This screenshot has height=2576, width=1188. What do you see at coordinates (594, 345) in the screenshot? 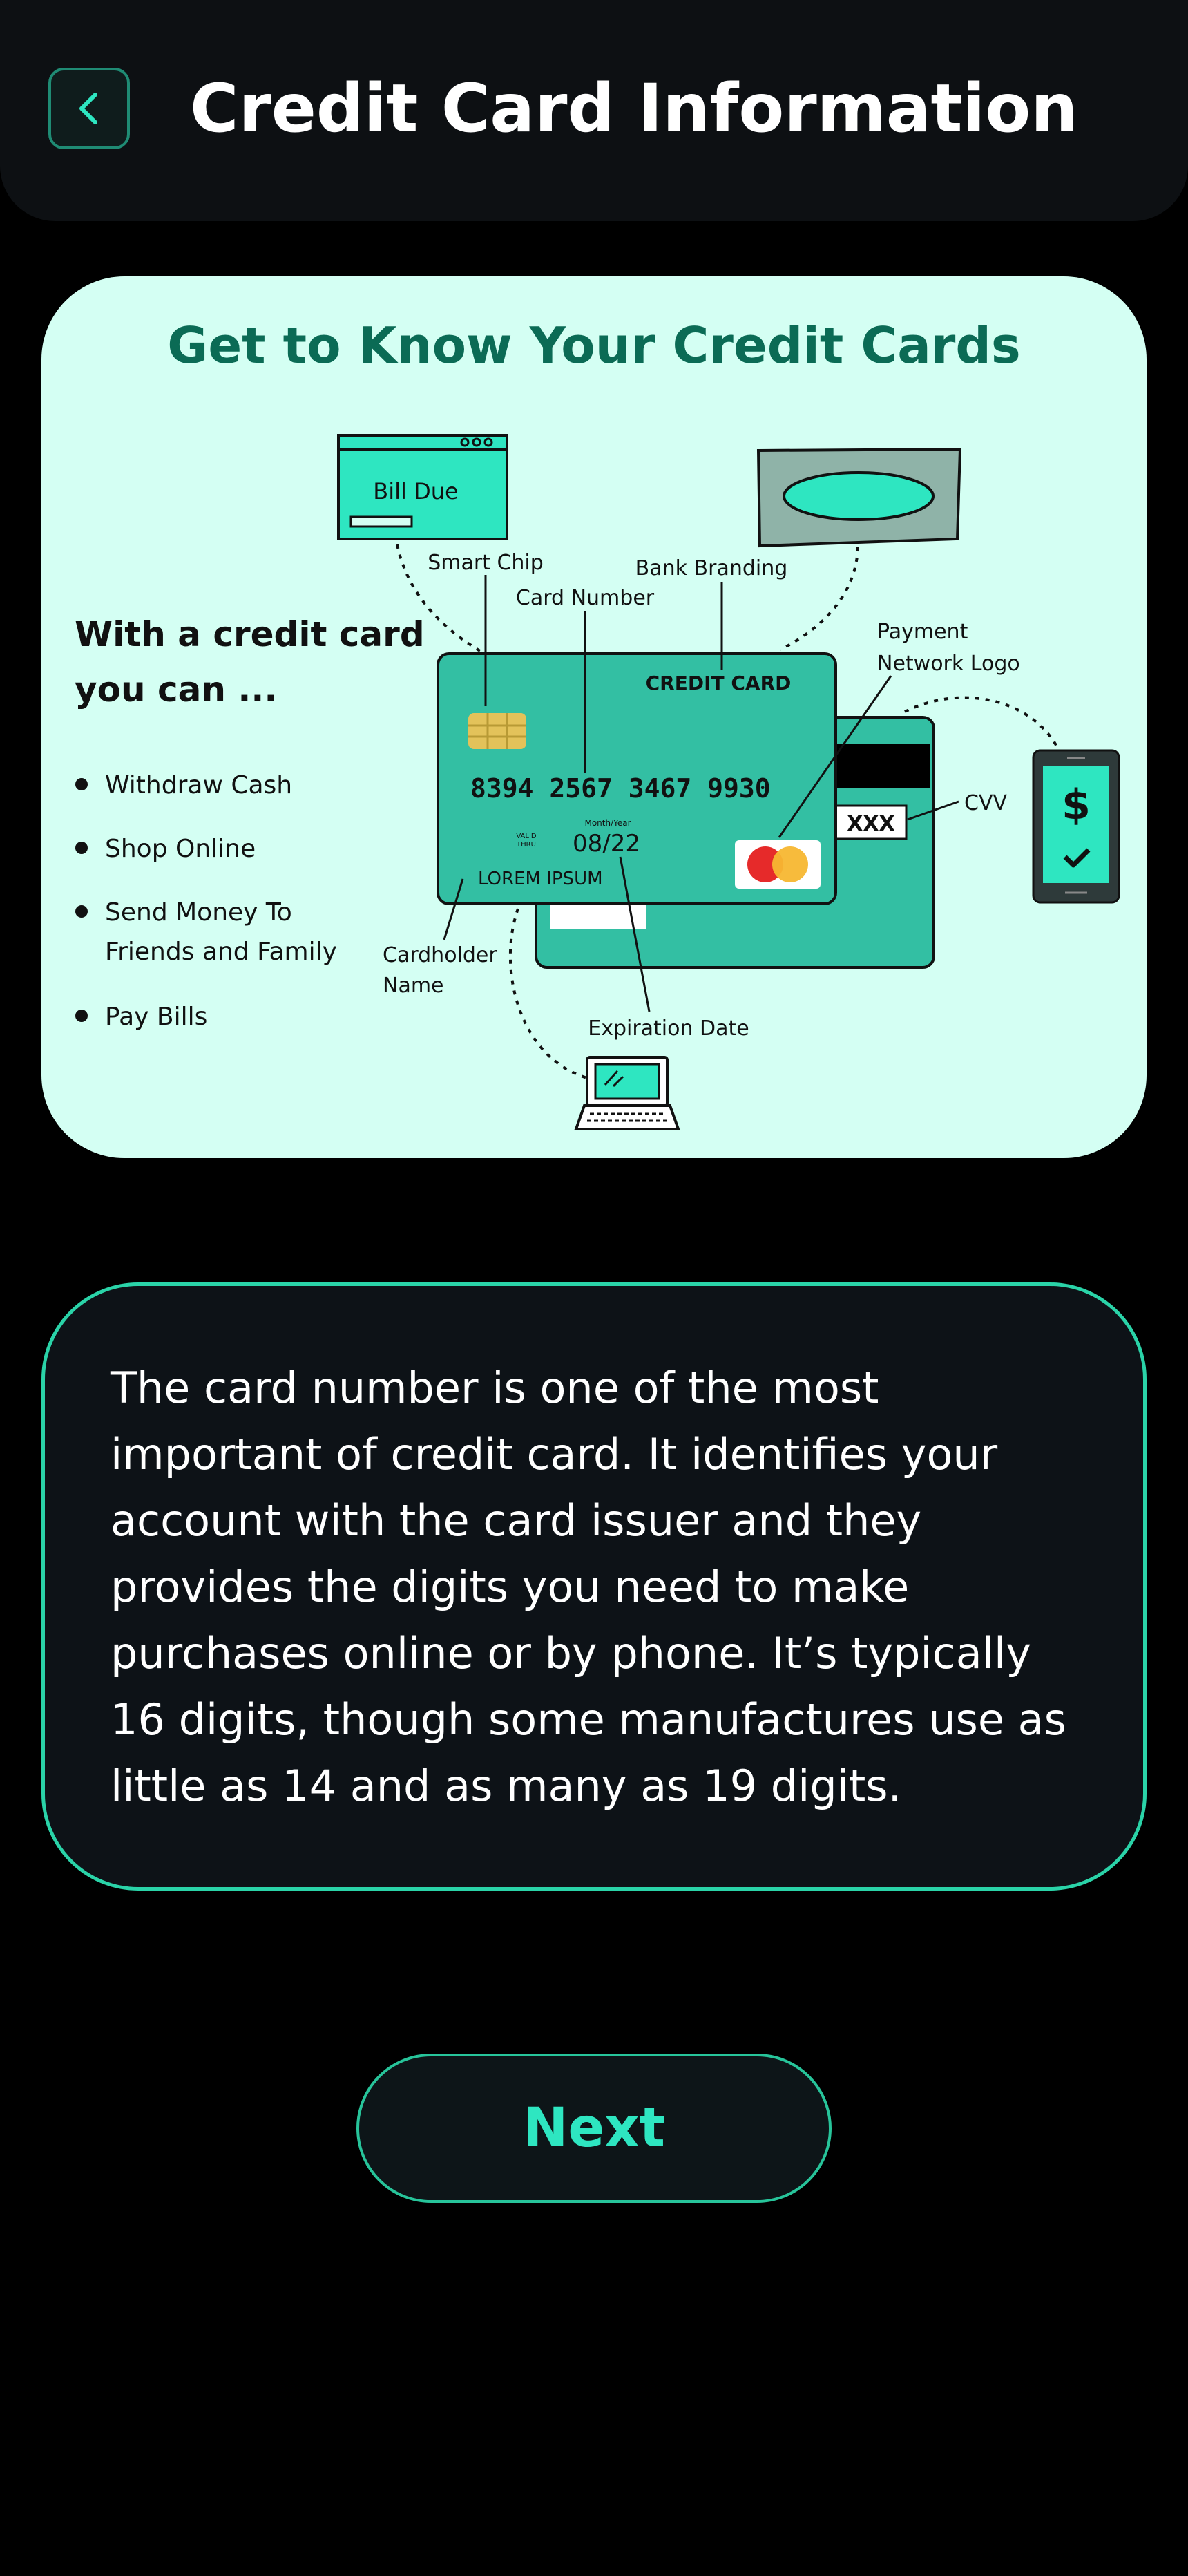
I see `infographic-heading: Get to Know Your Credit Cards` at bounding box center [594, 345].